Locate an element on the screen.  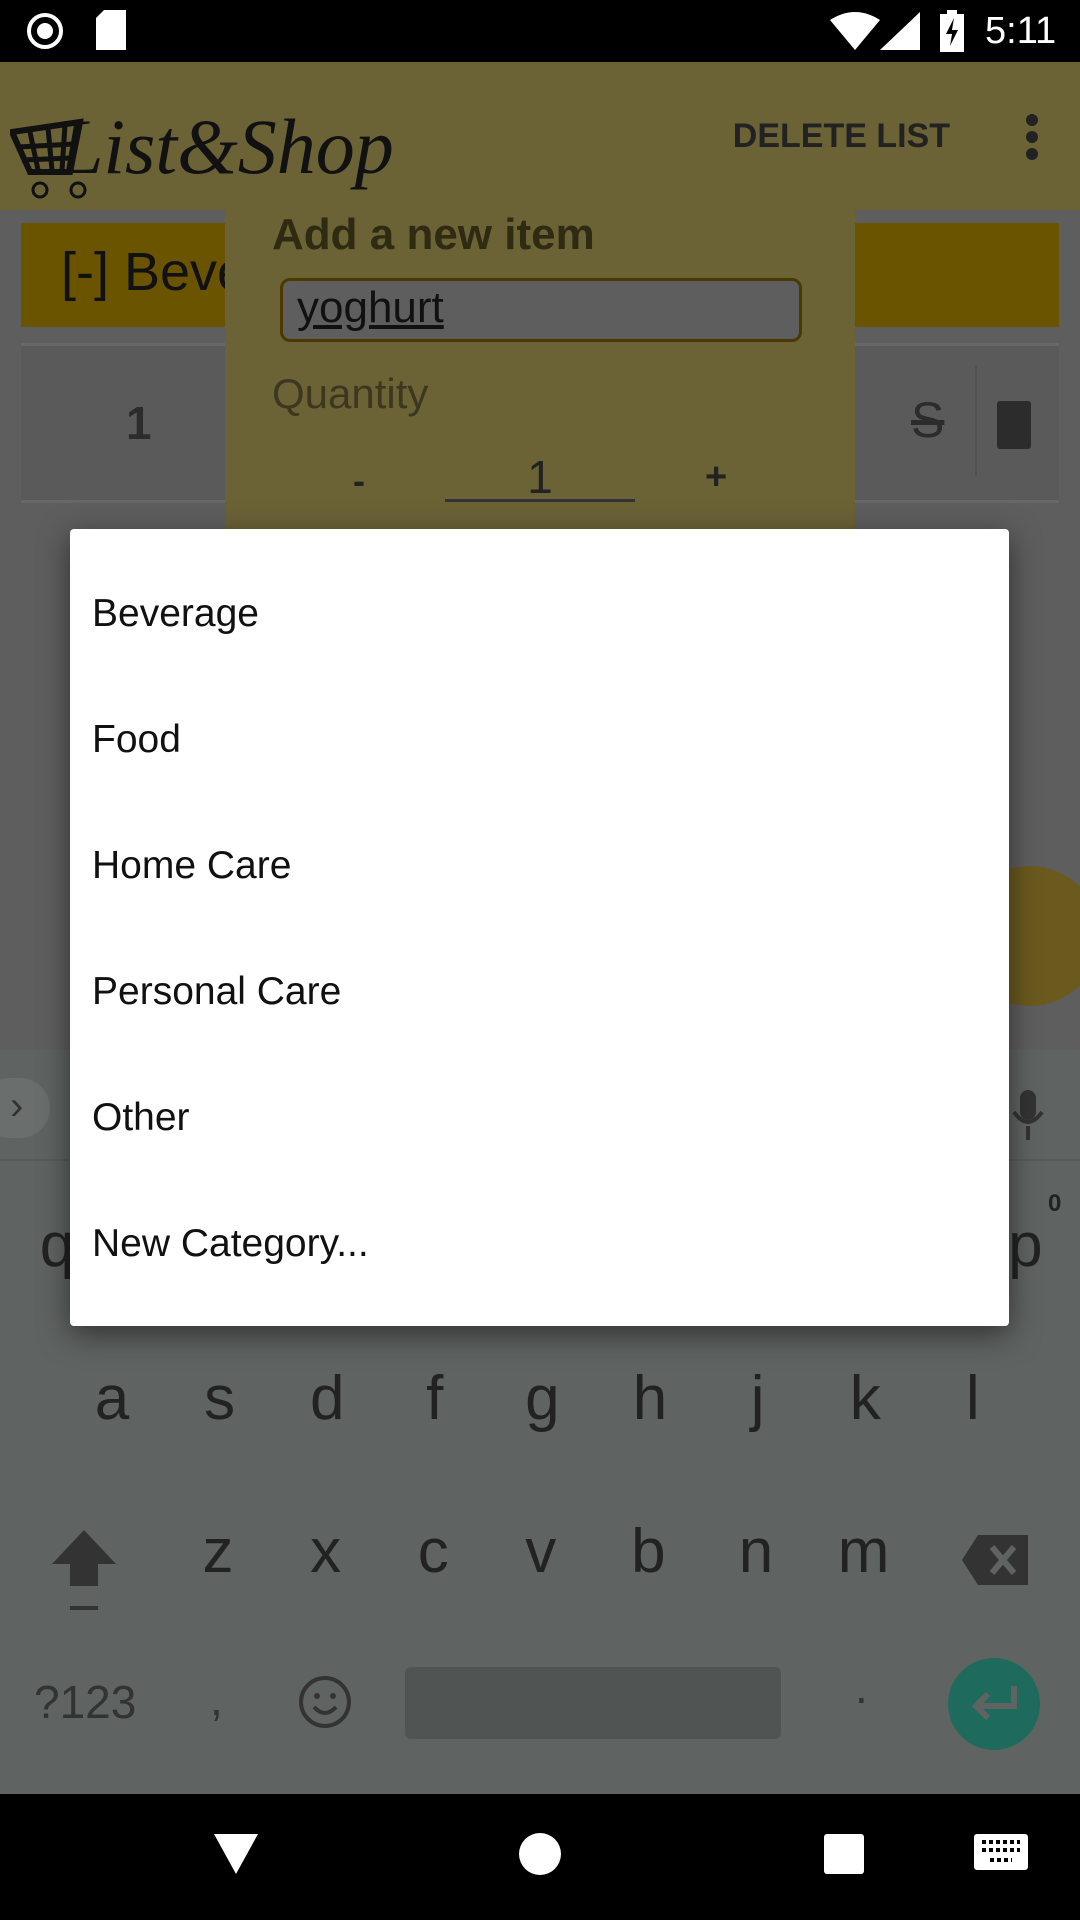
microphone-icon is located at coordinates (1028, 1115).